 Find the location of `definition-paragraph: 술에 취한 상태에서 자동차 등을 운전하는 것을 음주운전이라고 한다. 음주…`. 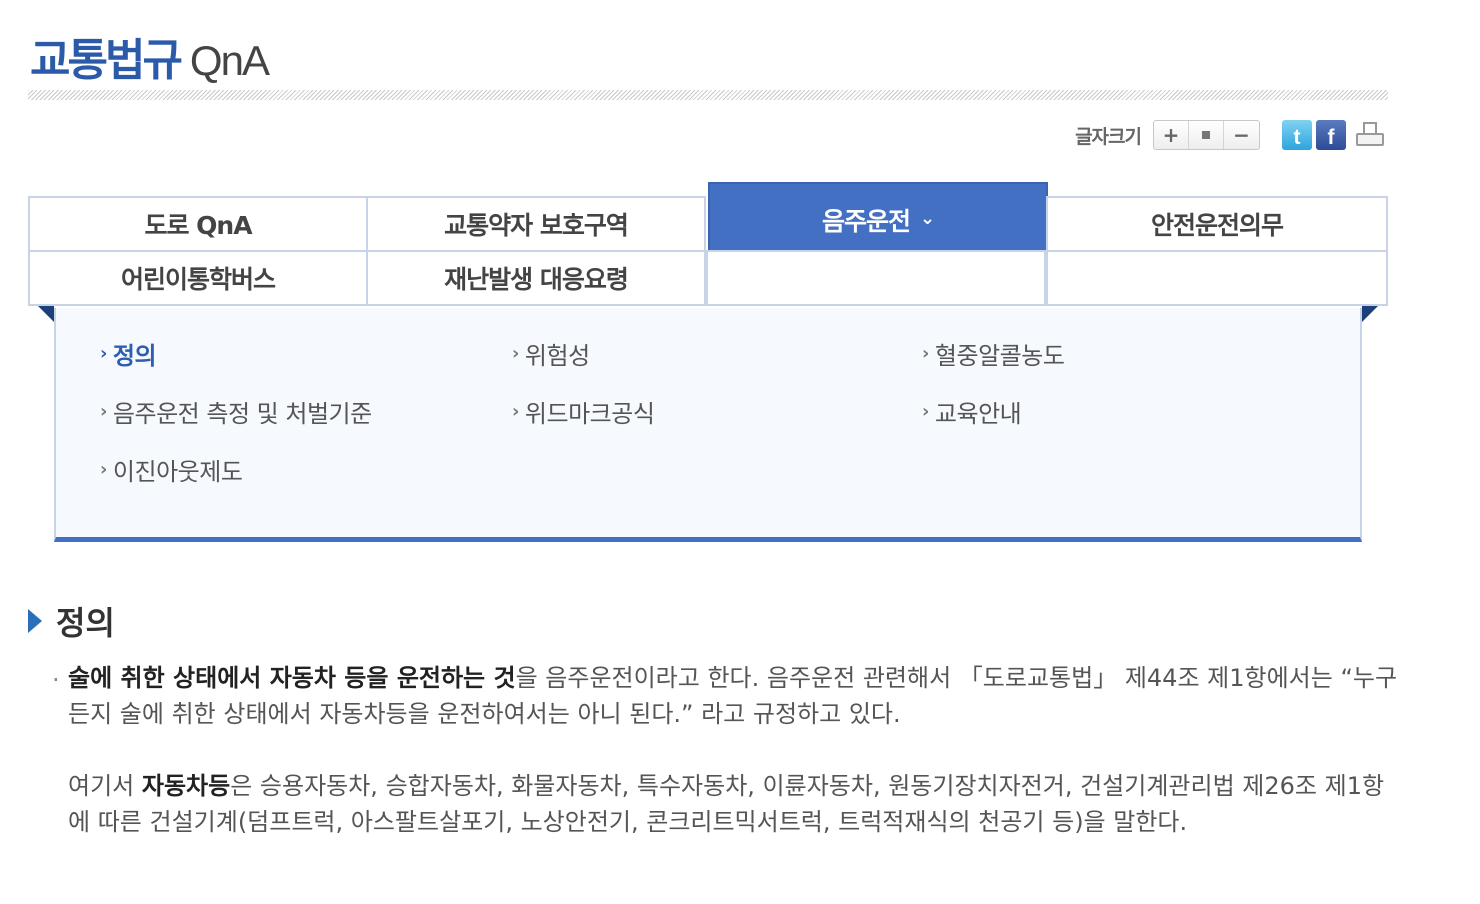

definition-paragraph: 술에 취한 상태에서 자동차 등을 운전하는 것을 음주운전이라고 한다. 음주… is located at coordinates (733, 696).